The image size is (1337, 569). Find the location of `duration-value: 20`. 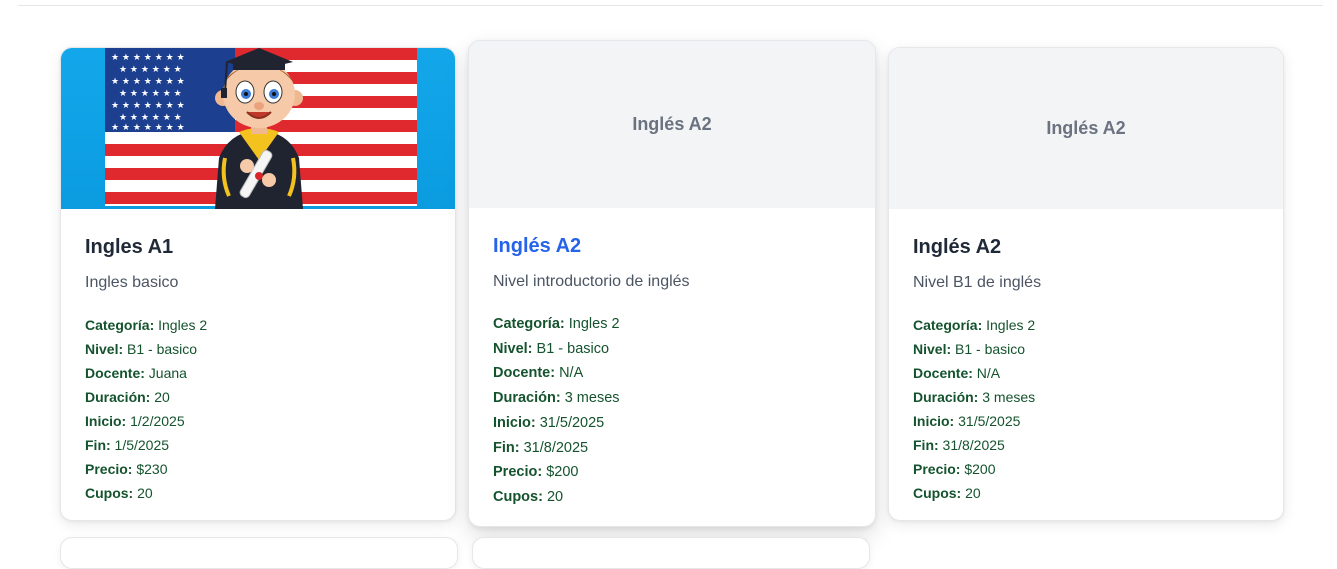

duration-value: 20 is located at coordinates (162, 397).